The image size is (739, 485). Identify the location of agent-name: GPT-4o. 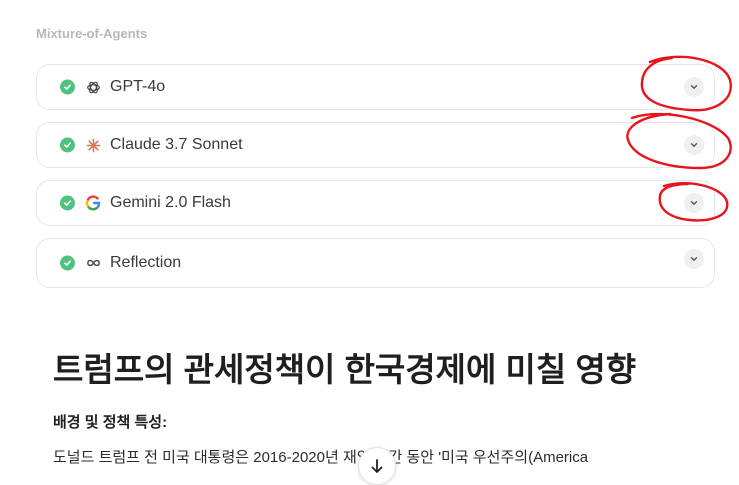
(138, 86).